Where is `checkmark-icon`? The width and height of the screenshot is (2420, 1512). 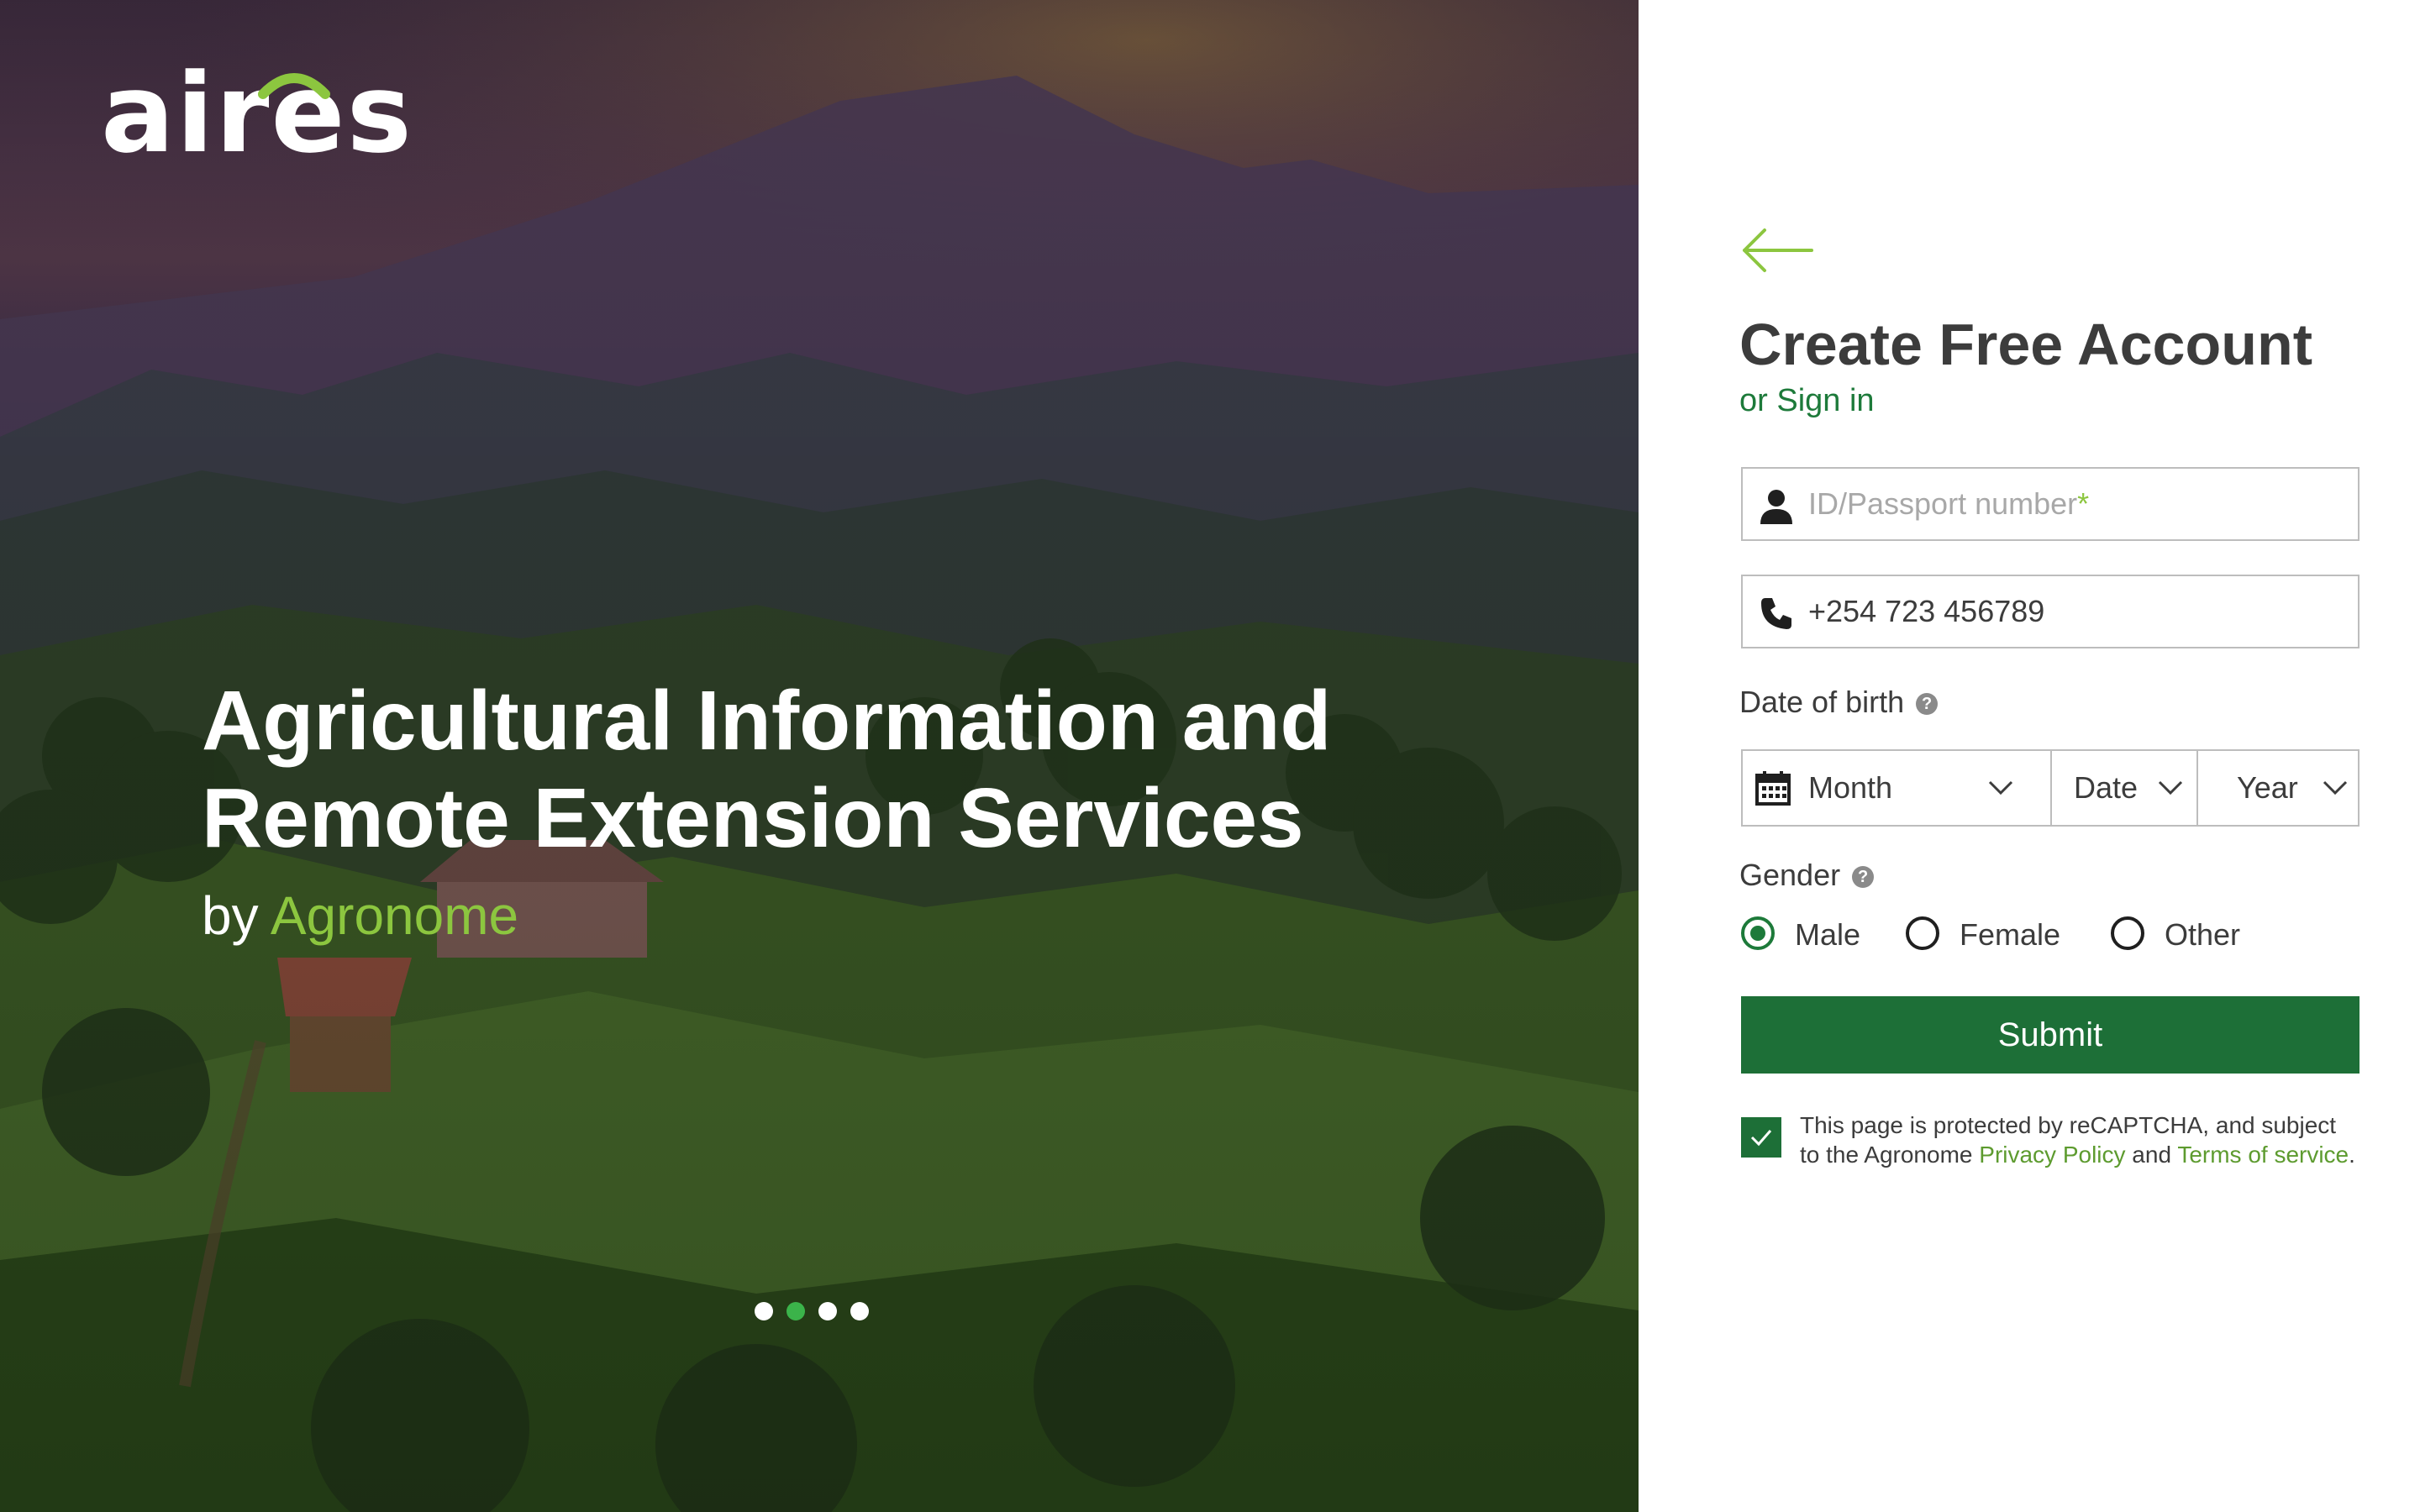 checkmark-icon is located at coordinates (1761, 1138).